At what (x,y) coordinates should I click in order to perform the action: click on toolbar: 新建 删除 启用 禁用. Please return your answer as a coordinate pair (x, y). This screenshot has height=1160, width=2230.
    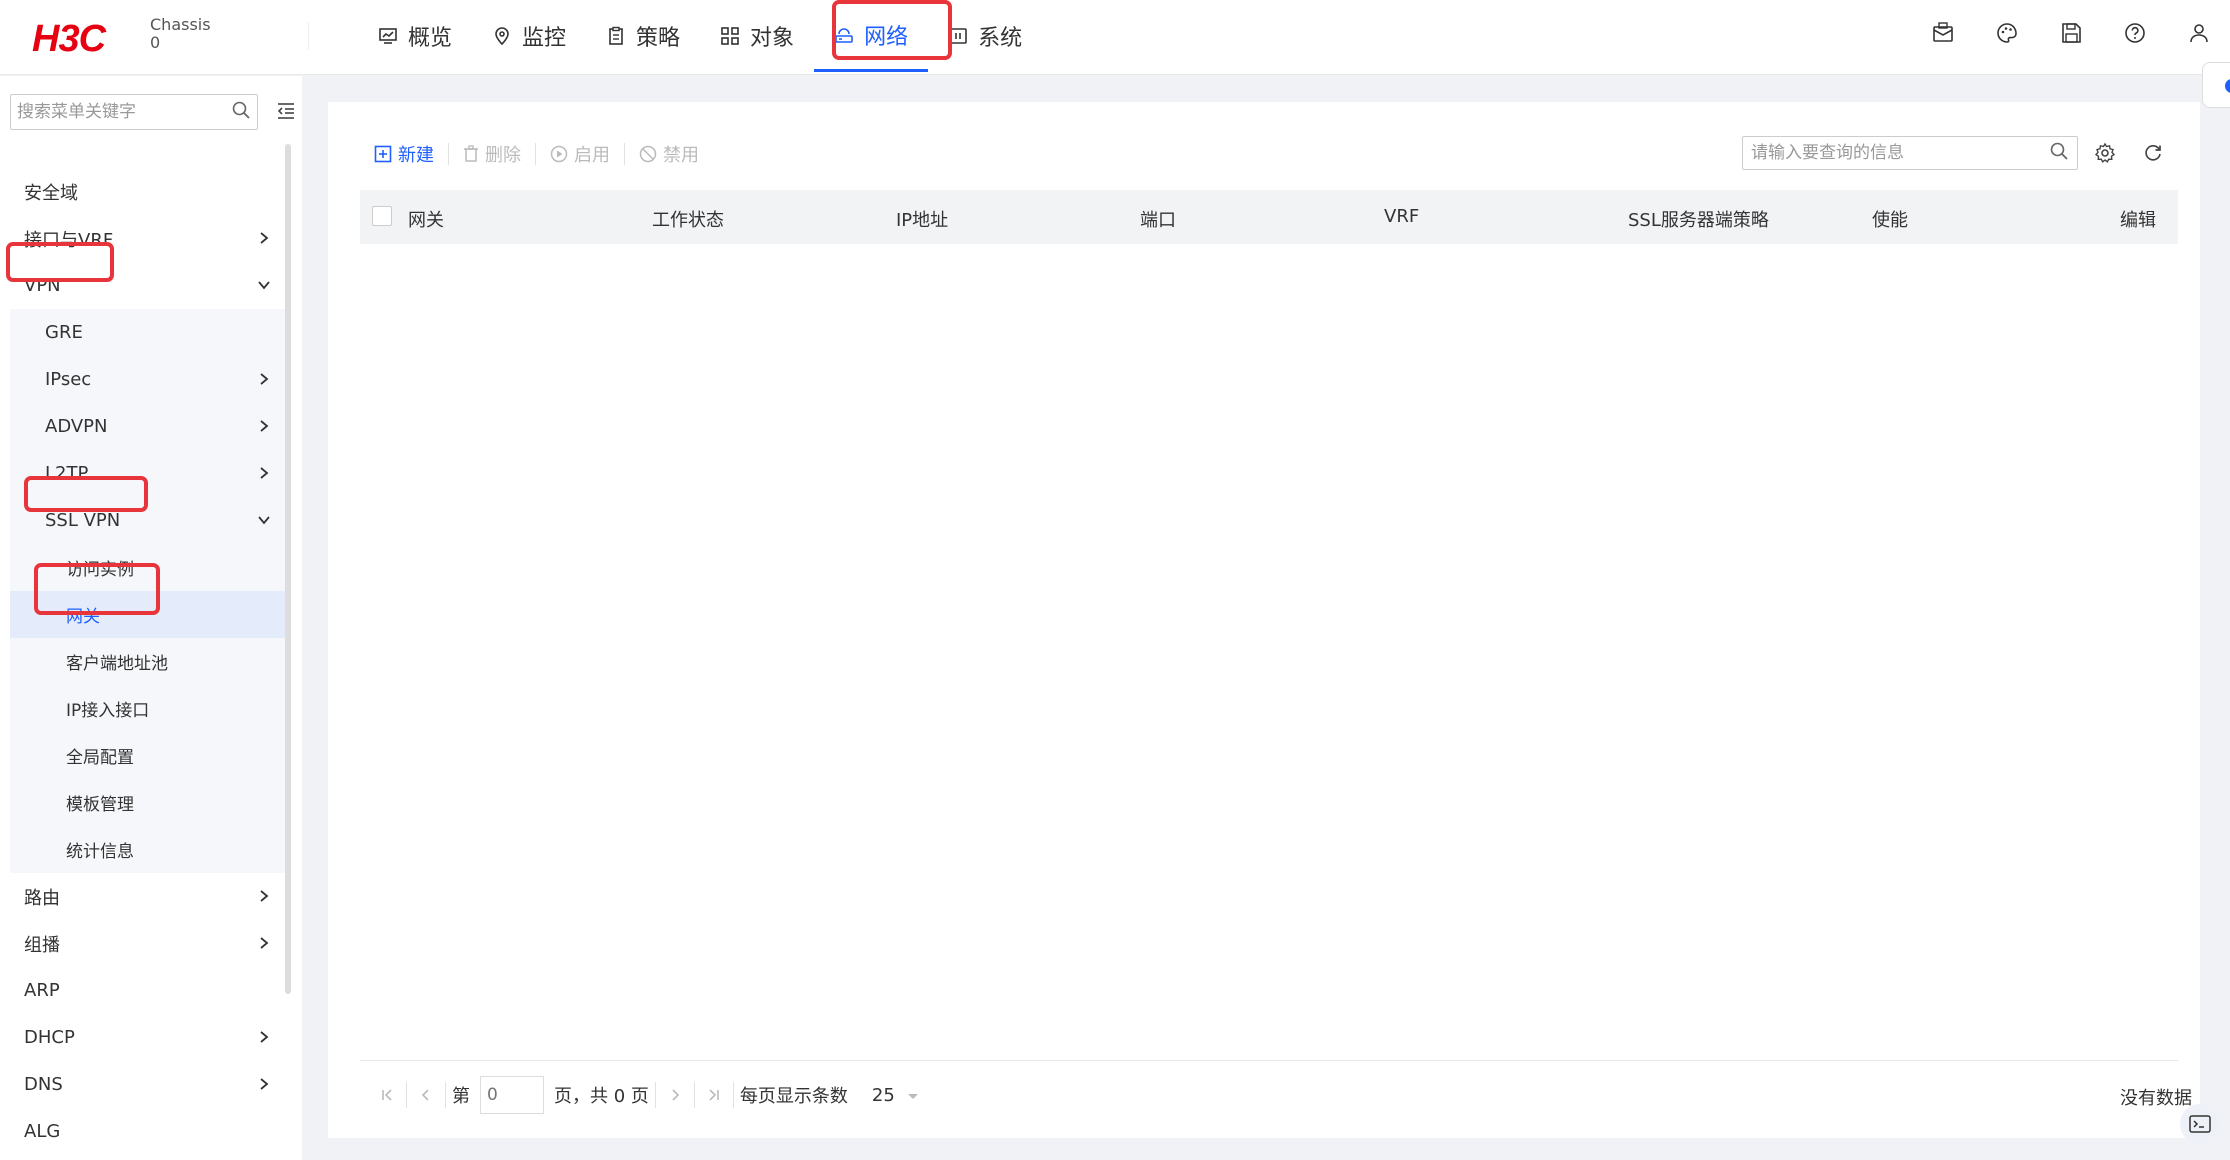
    Looking at the image, I should click on (543, 154).